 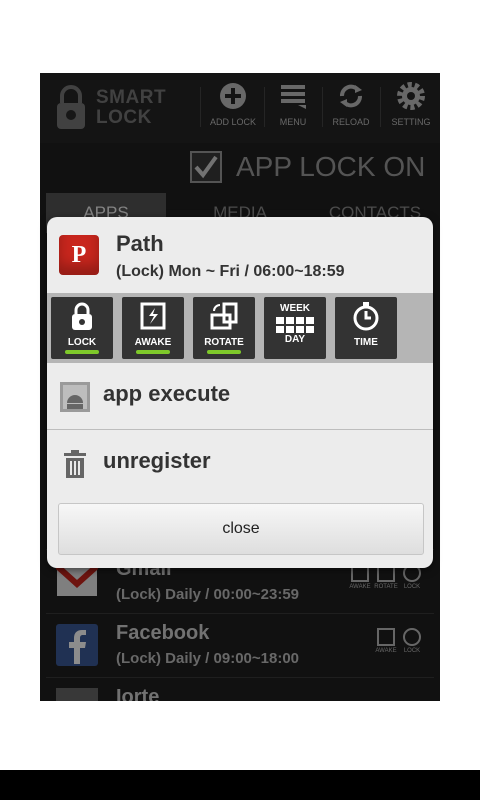 I want to click on awake-option-label: AWAKE, so click(x=153, y=342).